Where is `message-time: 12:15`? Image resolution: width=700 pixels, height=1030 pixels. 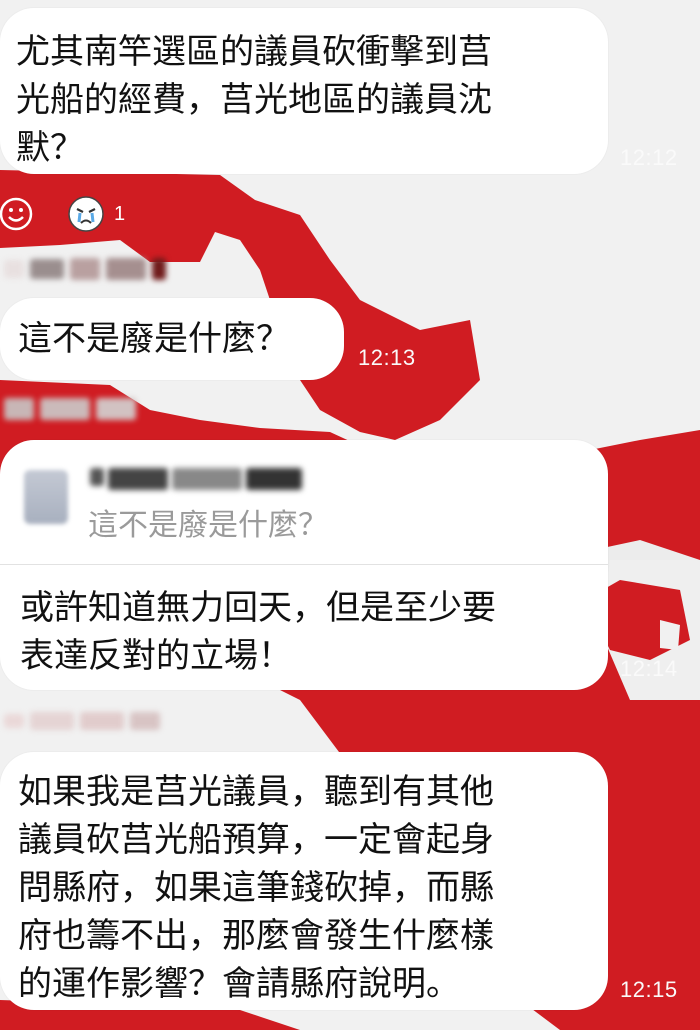 message-time: 12:15 is located at coordinates (649, 989).